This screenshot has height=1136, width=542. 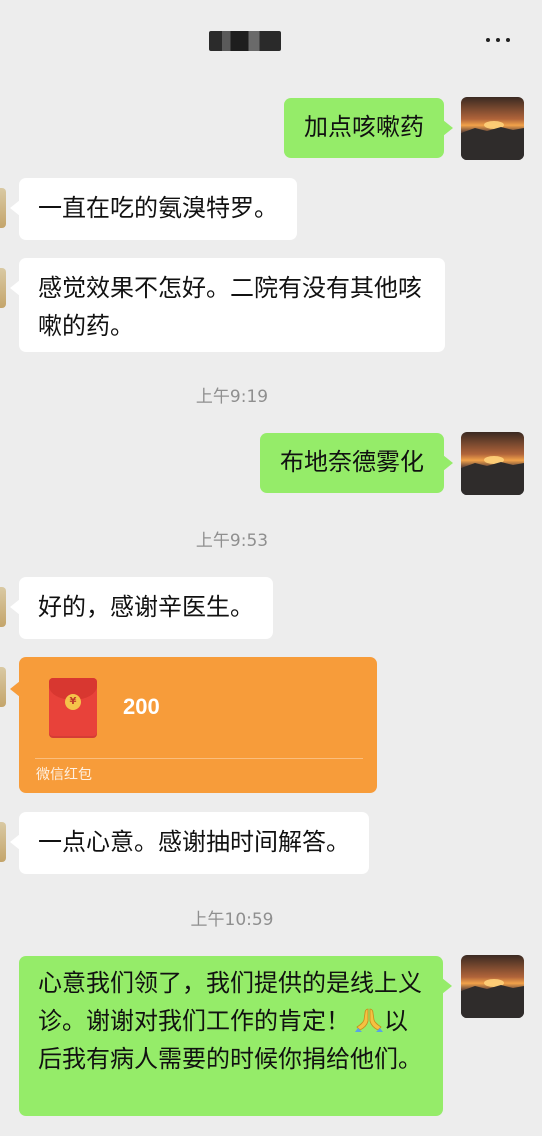 I want to click on message-text: 一点心意。感谢抽时间解答。, so click(x=194, y=842).